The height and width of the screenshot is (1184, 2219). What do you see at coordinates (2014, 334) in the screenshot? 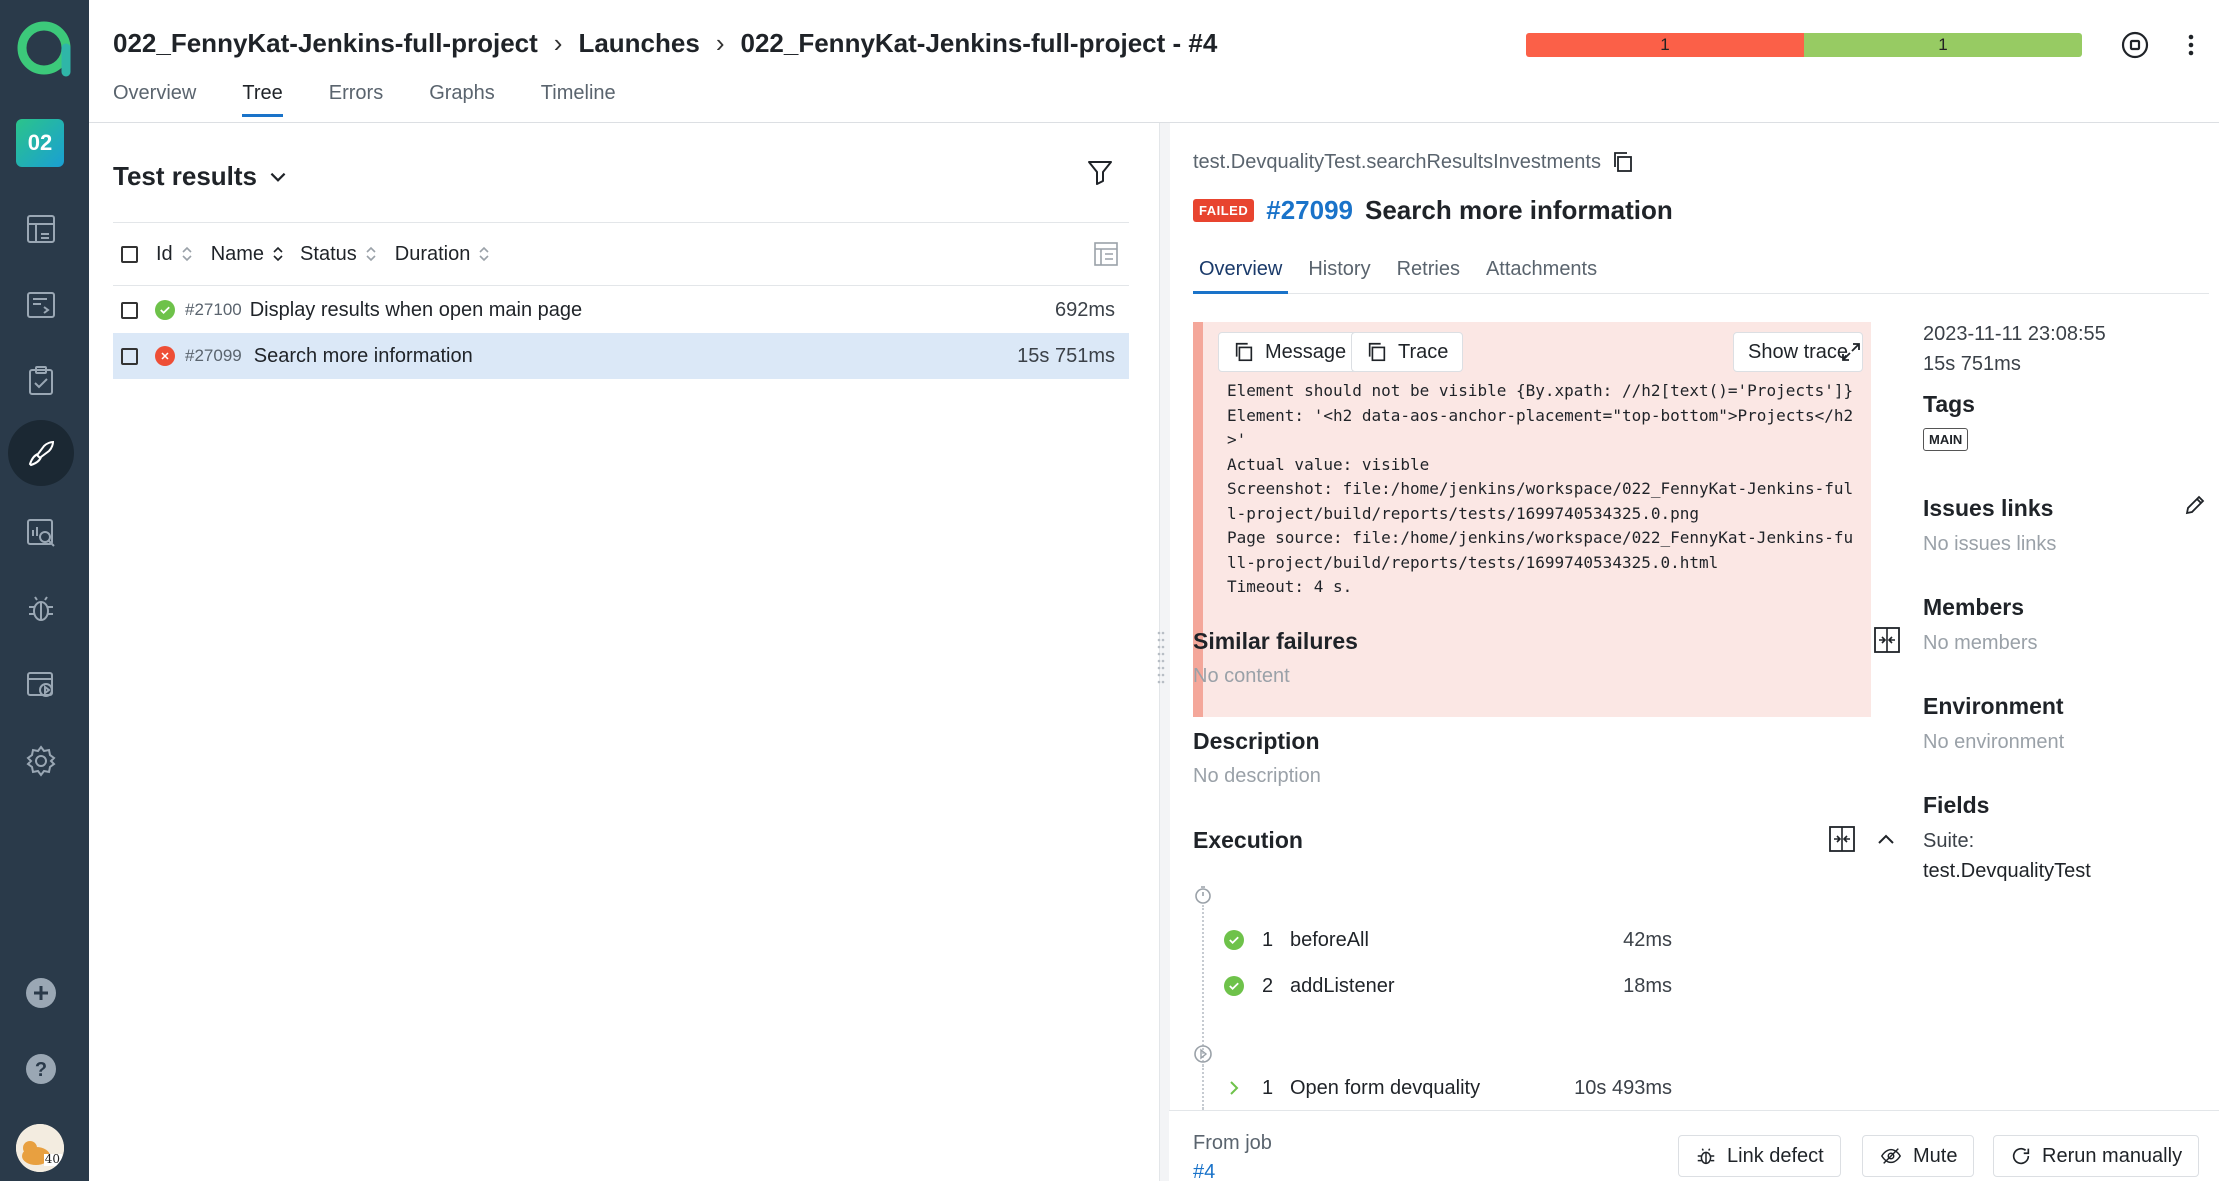
I see `test-datetime: 2023-11-11 23:08:55` at bounding box center [2014, 334].